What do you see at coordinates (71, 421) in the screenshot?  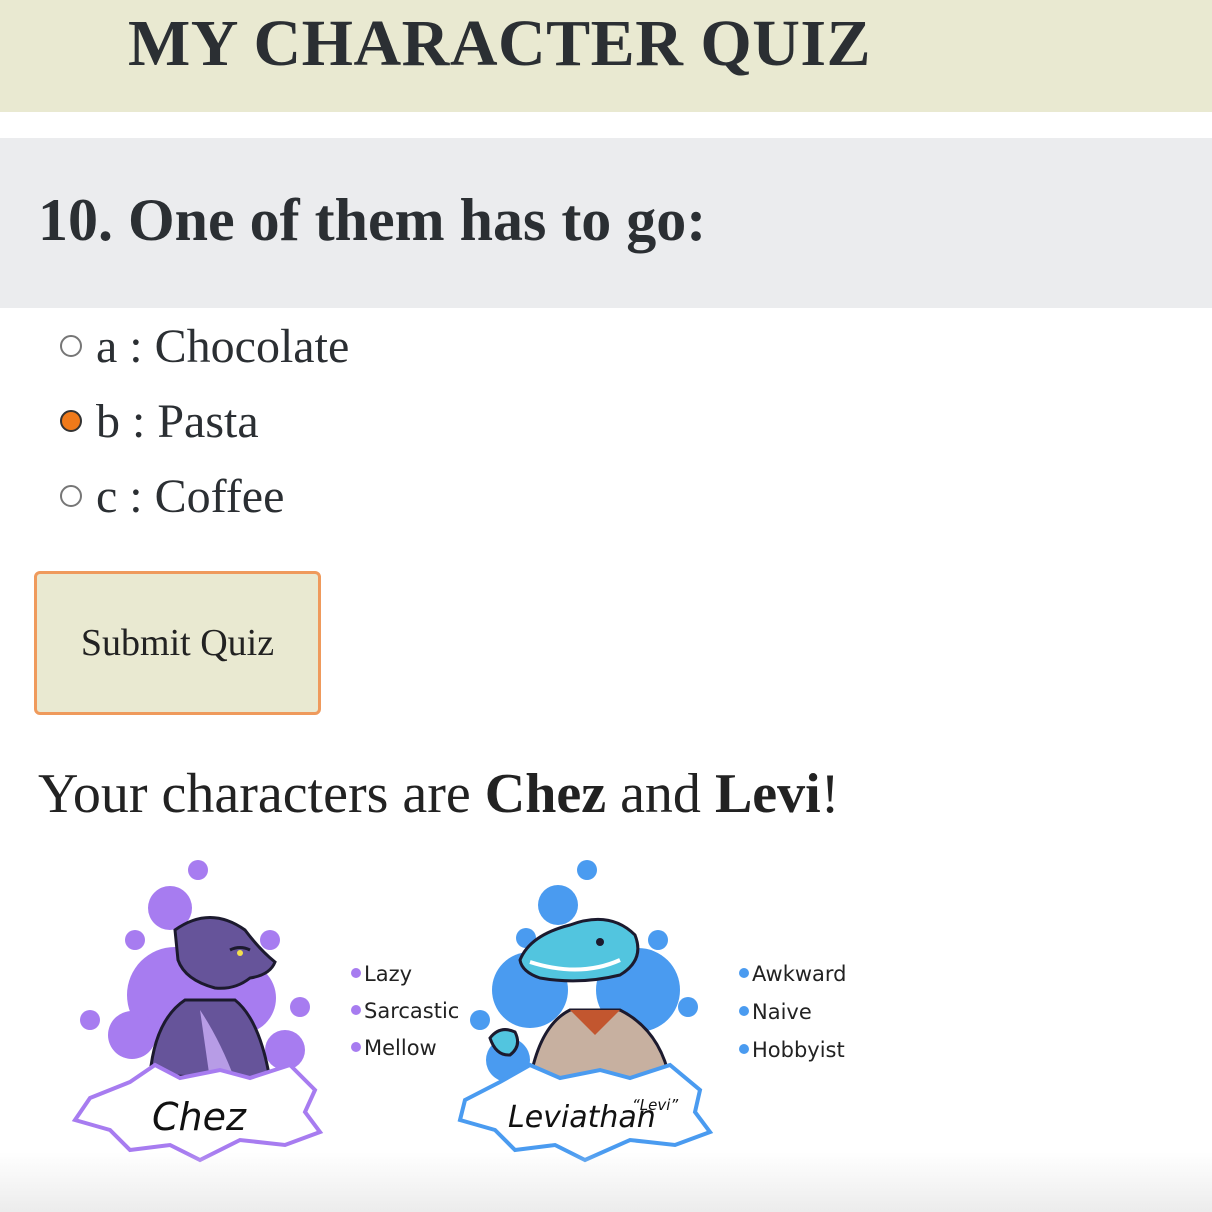 I see `radio-b` at bounding box center [71, 421].